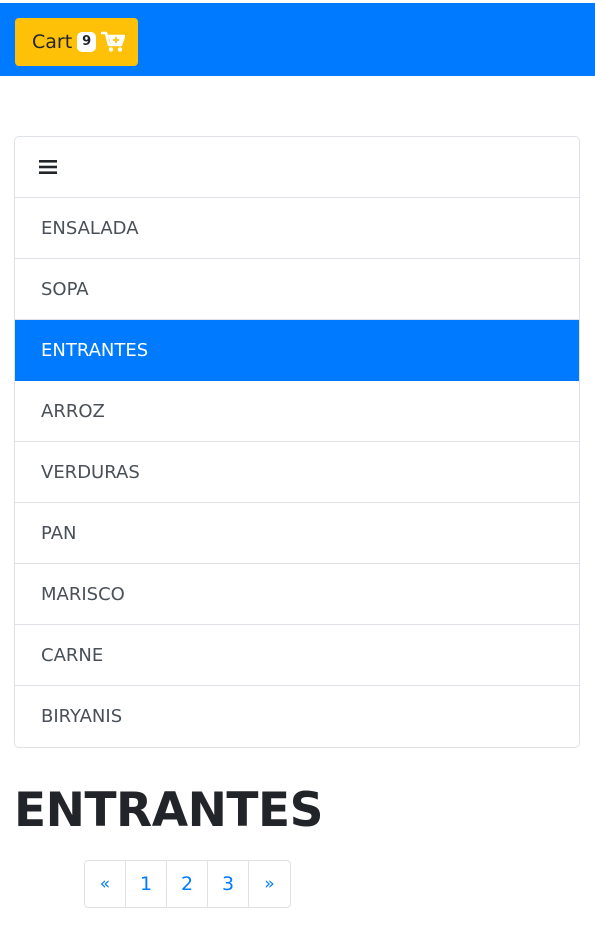  Describe the element at coordinates (52, 42) in the screenshot. I see `cart-label: Cart` at that location.